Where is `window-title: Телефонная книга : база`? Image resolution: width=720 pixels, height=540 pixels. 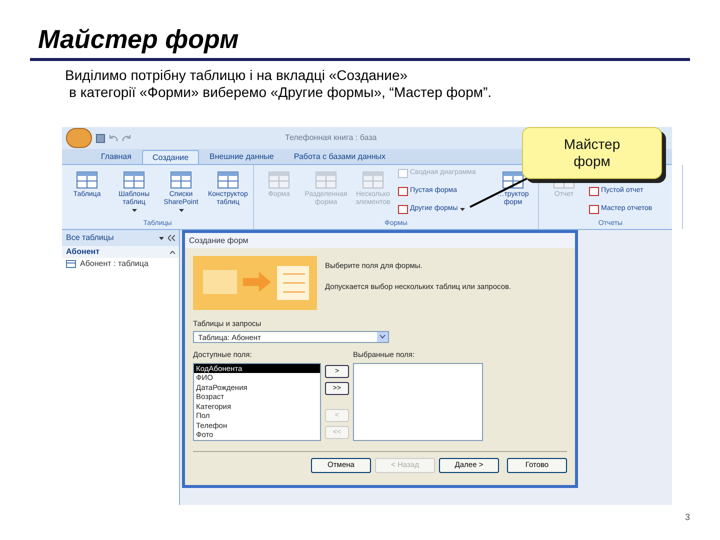 window-title: Телефонная книга : база is located at coordinates (331, 138).